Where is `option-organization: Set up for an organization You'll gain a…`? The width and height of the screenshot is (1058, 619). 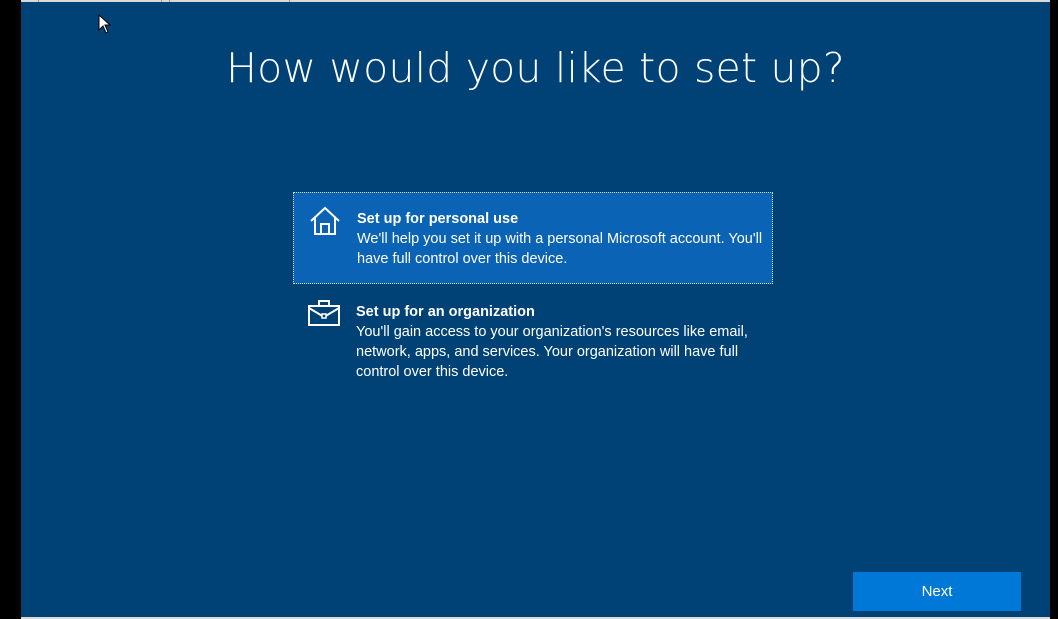 option-organization: Set up for an organization You'll gain a… is located at coordinates (533, 334).